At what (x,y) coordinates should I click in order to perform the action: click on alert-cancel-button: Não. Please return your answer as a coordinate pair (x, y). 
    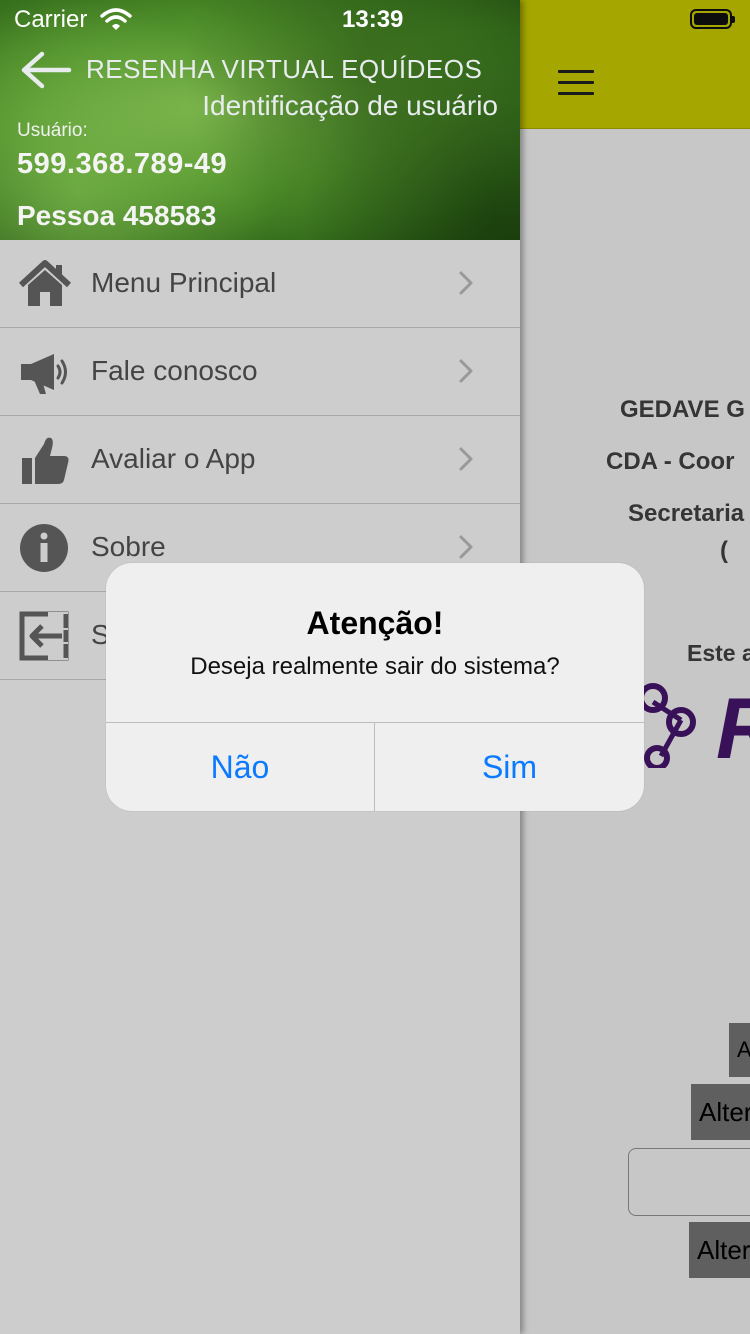
    Looking at the image, I should click on (240, 767).